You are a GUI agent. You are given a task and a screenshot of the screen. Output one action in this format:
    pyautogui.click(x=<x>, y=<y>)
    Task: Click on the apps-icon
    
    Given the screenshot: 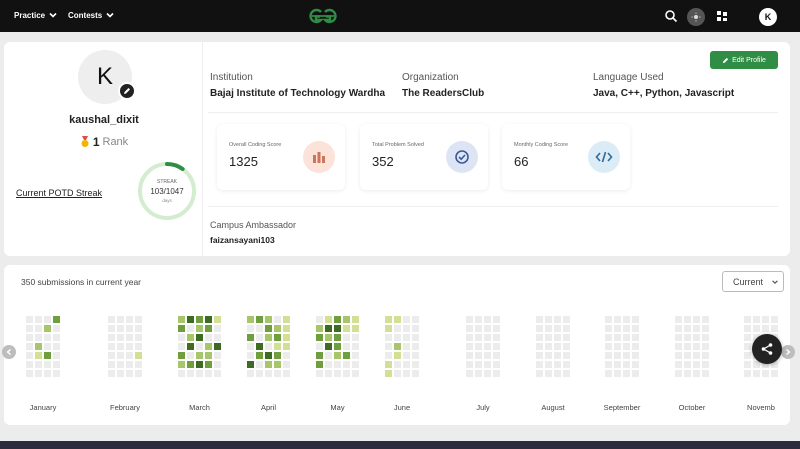 What is the action you would take?
    pyautogui.click(x=722, y=16)
    